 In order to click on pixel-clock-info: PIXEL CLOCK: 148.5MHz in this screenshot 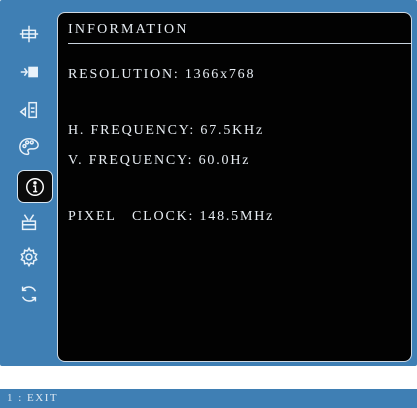, I will do `click(171, 216)`.